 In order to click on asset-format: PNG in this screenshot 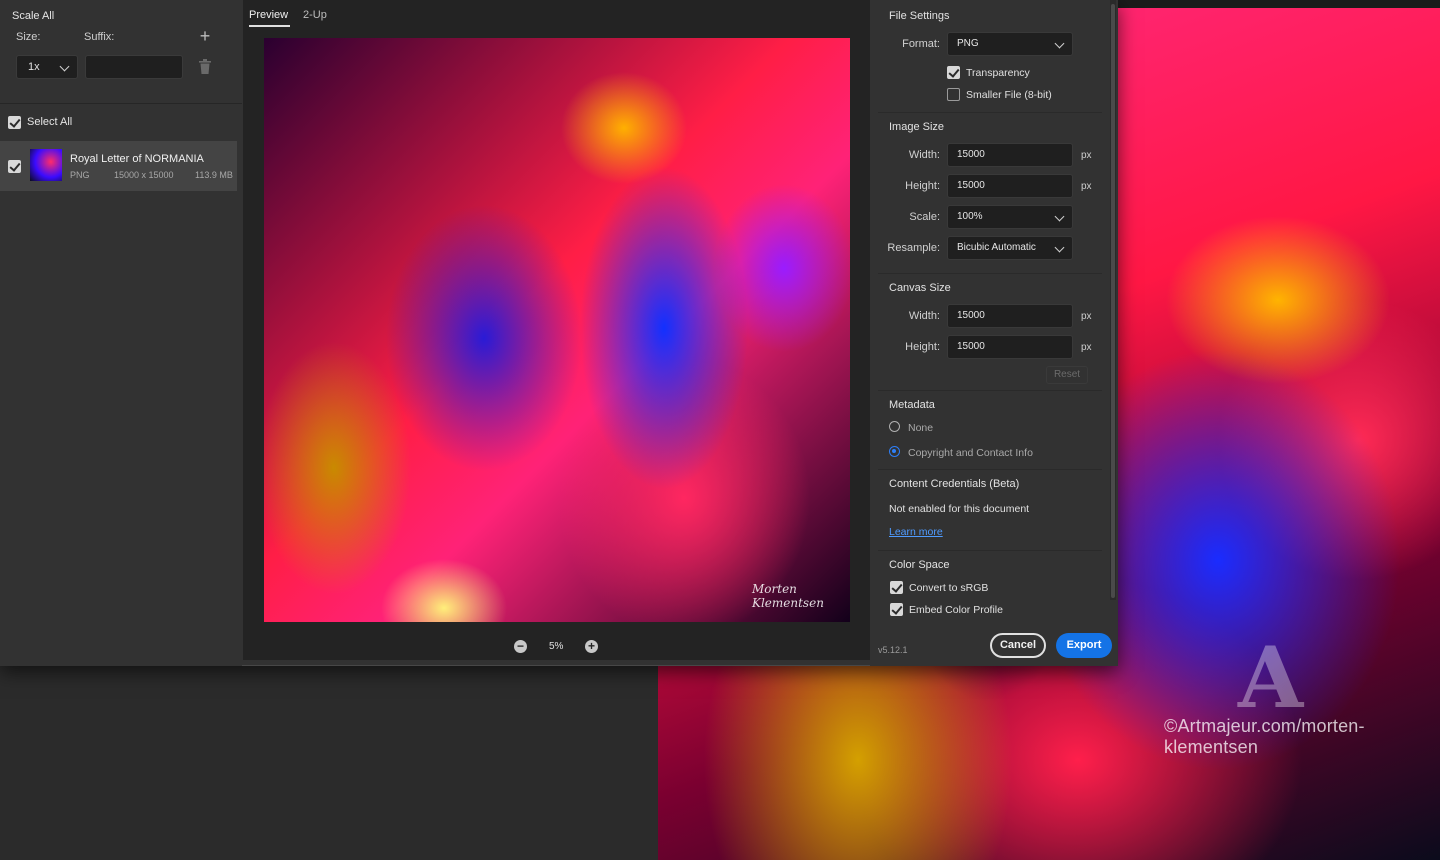, I will do `click(80, 175)`.